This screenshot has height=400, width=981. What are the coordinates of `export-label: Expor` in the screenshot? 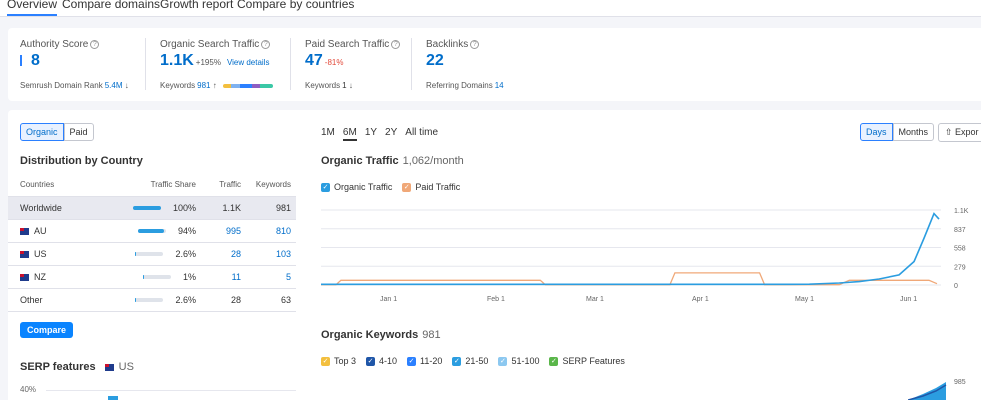 It's located at (967, 132).